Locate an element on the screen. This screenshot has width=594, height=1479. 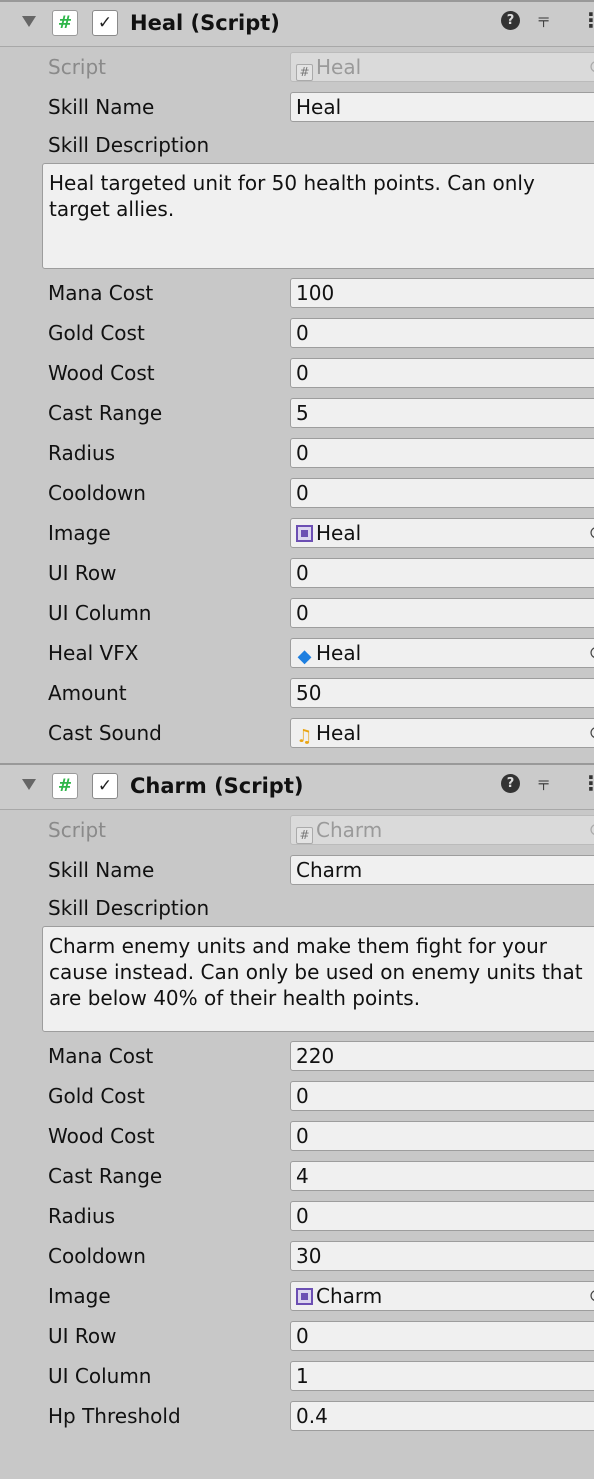
audio-clip-icon: ♫ is located at coordinates (304, 736).